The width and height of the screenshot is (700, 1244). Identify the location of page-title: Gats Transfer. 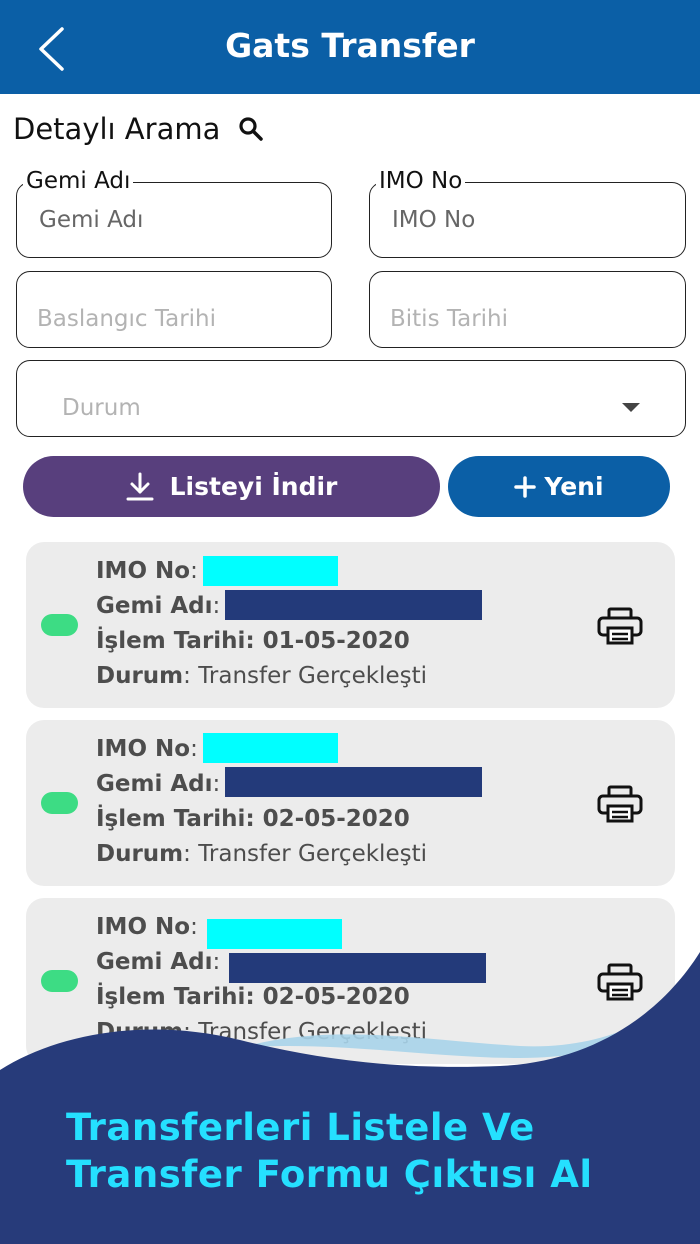
(350, 45).